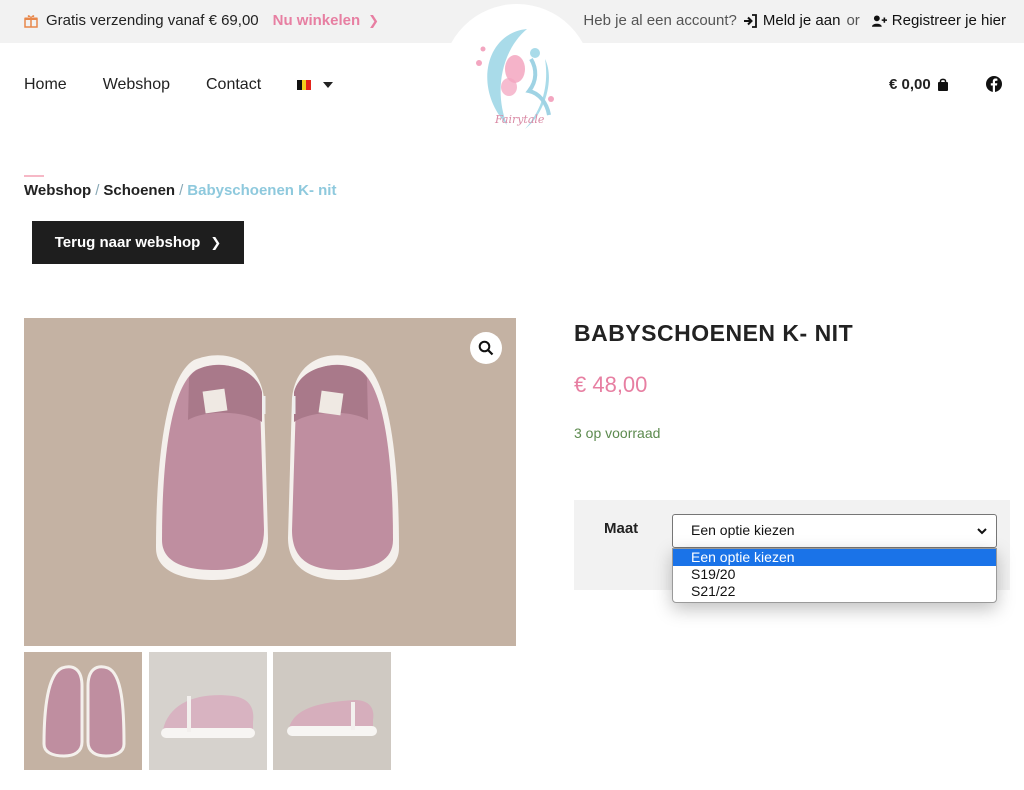  What do you see at coordinates (621, 528) in the screenshot?
I see `size-label: Maat` at bounding box center [621, 528].